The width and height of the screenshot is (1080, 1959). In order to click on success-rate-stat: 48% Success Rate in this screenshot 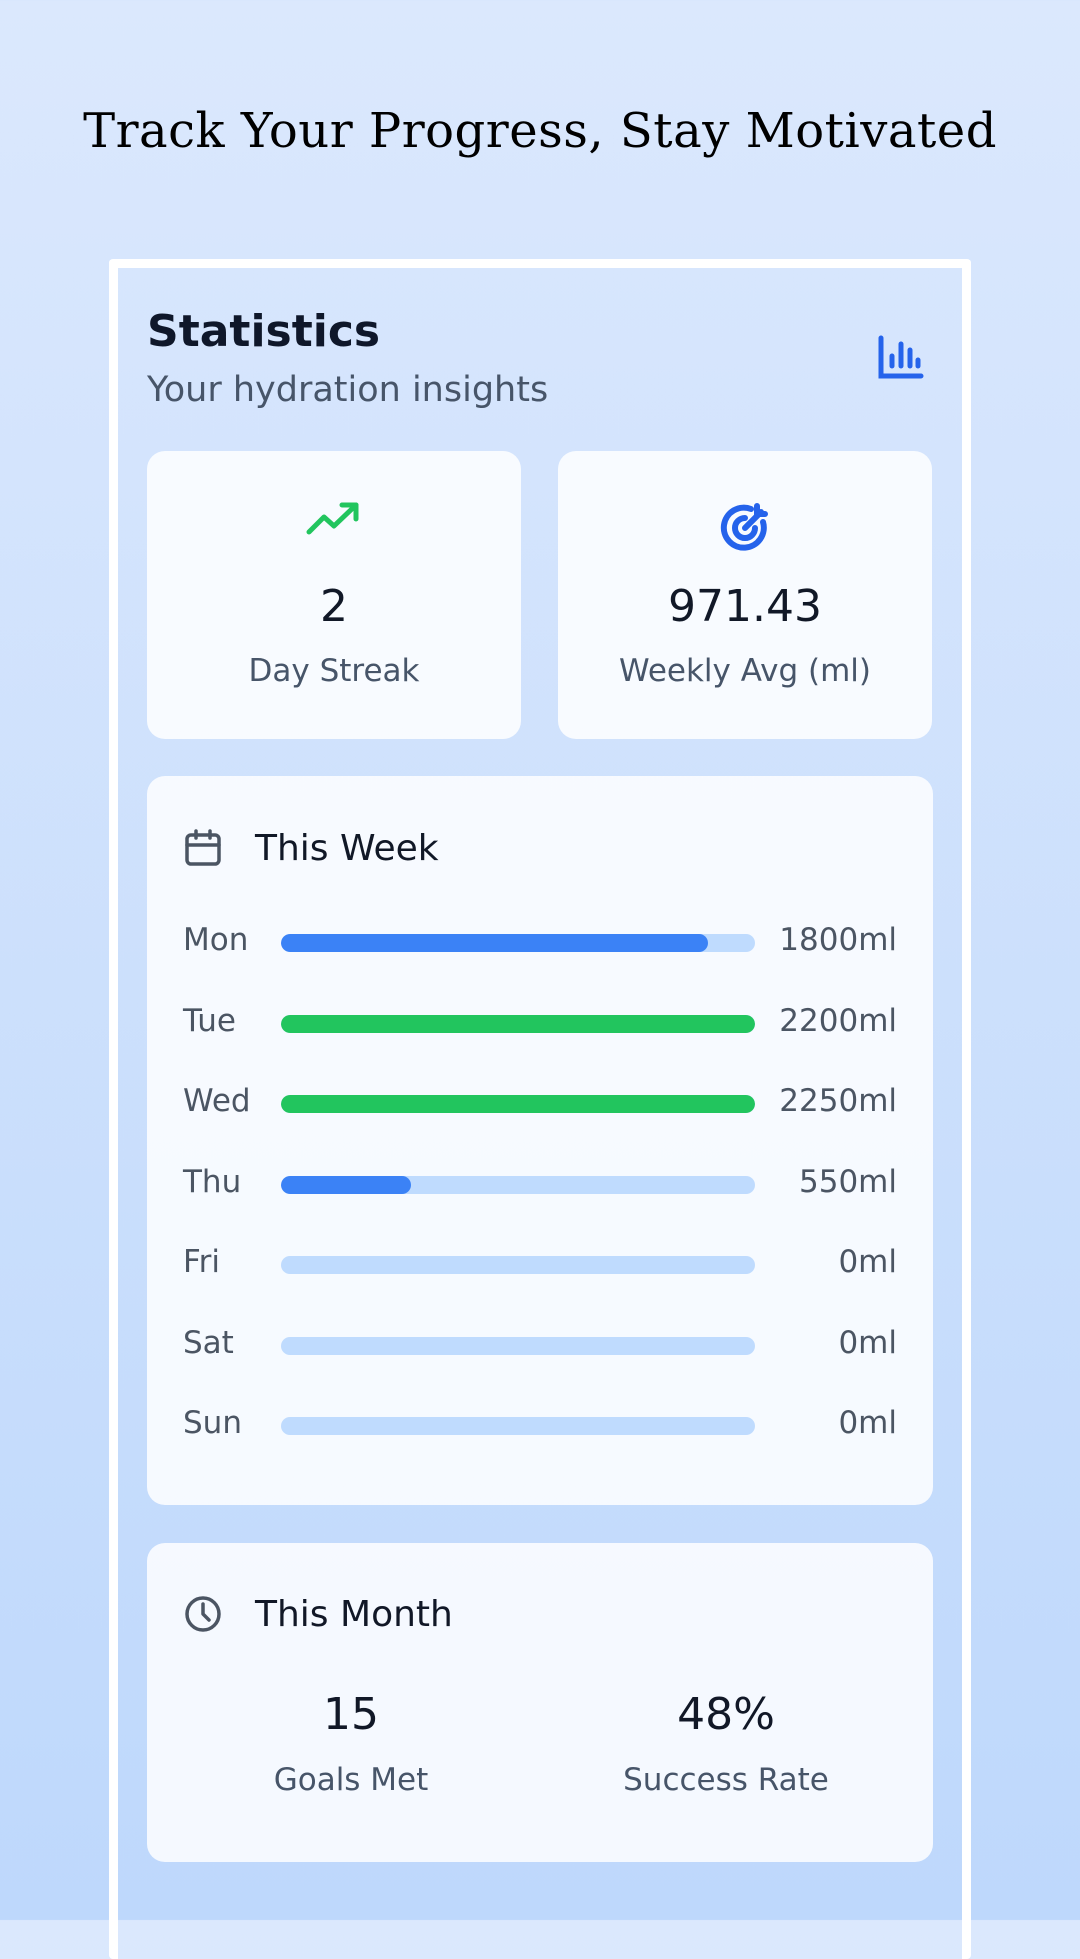, I will do `click(726, 1743)`.